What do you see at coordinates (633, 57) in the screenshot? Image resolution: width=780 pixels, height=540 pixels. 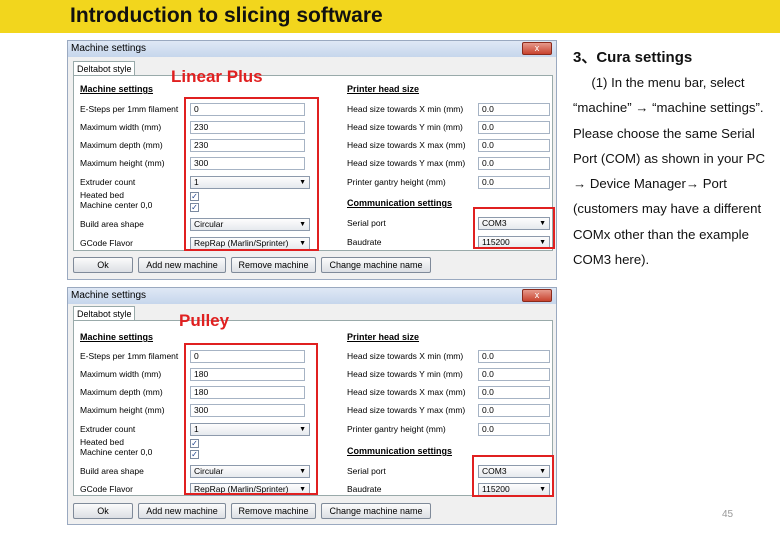 I see `section-title: 3、Cura settings` at bounding box center [633, 57].